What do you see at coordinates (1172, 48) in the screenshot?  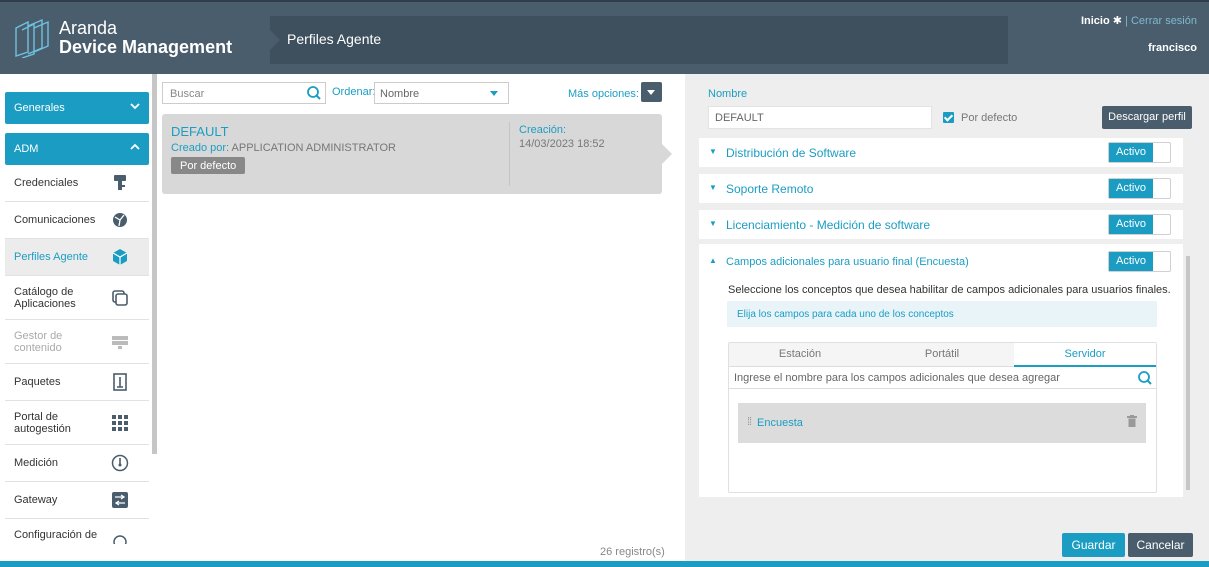 I see `username: francisco` at bounding box center [1172, 48].